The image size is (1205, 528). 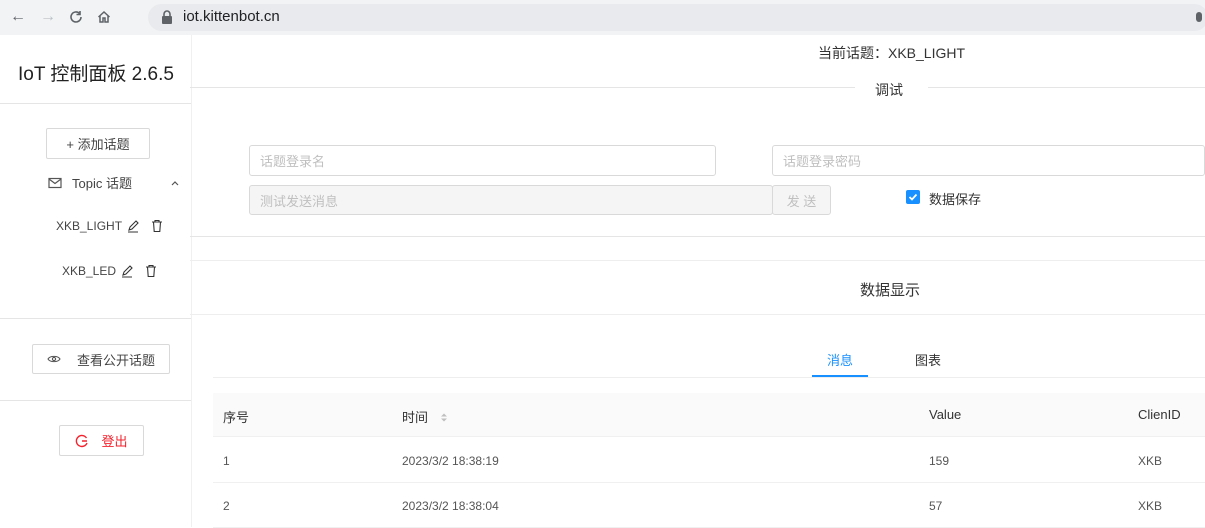 I want to click on table-header: 序号 时间 Value ClienID, so click(x=709, y=415).